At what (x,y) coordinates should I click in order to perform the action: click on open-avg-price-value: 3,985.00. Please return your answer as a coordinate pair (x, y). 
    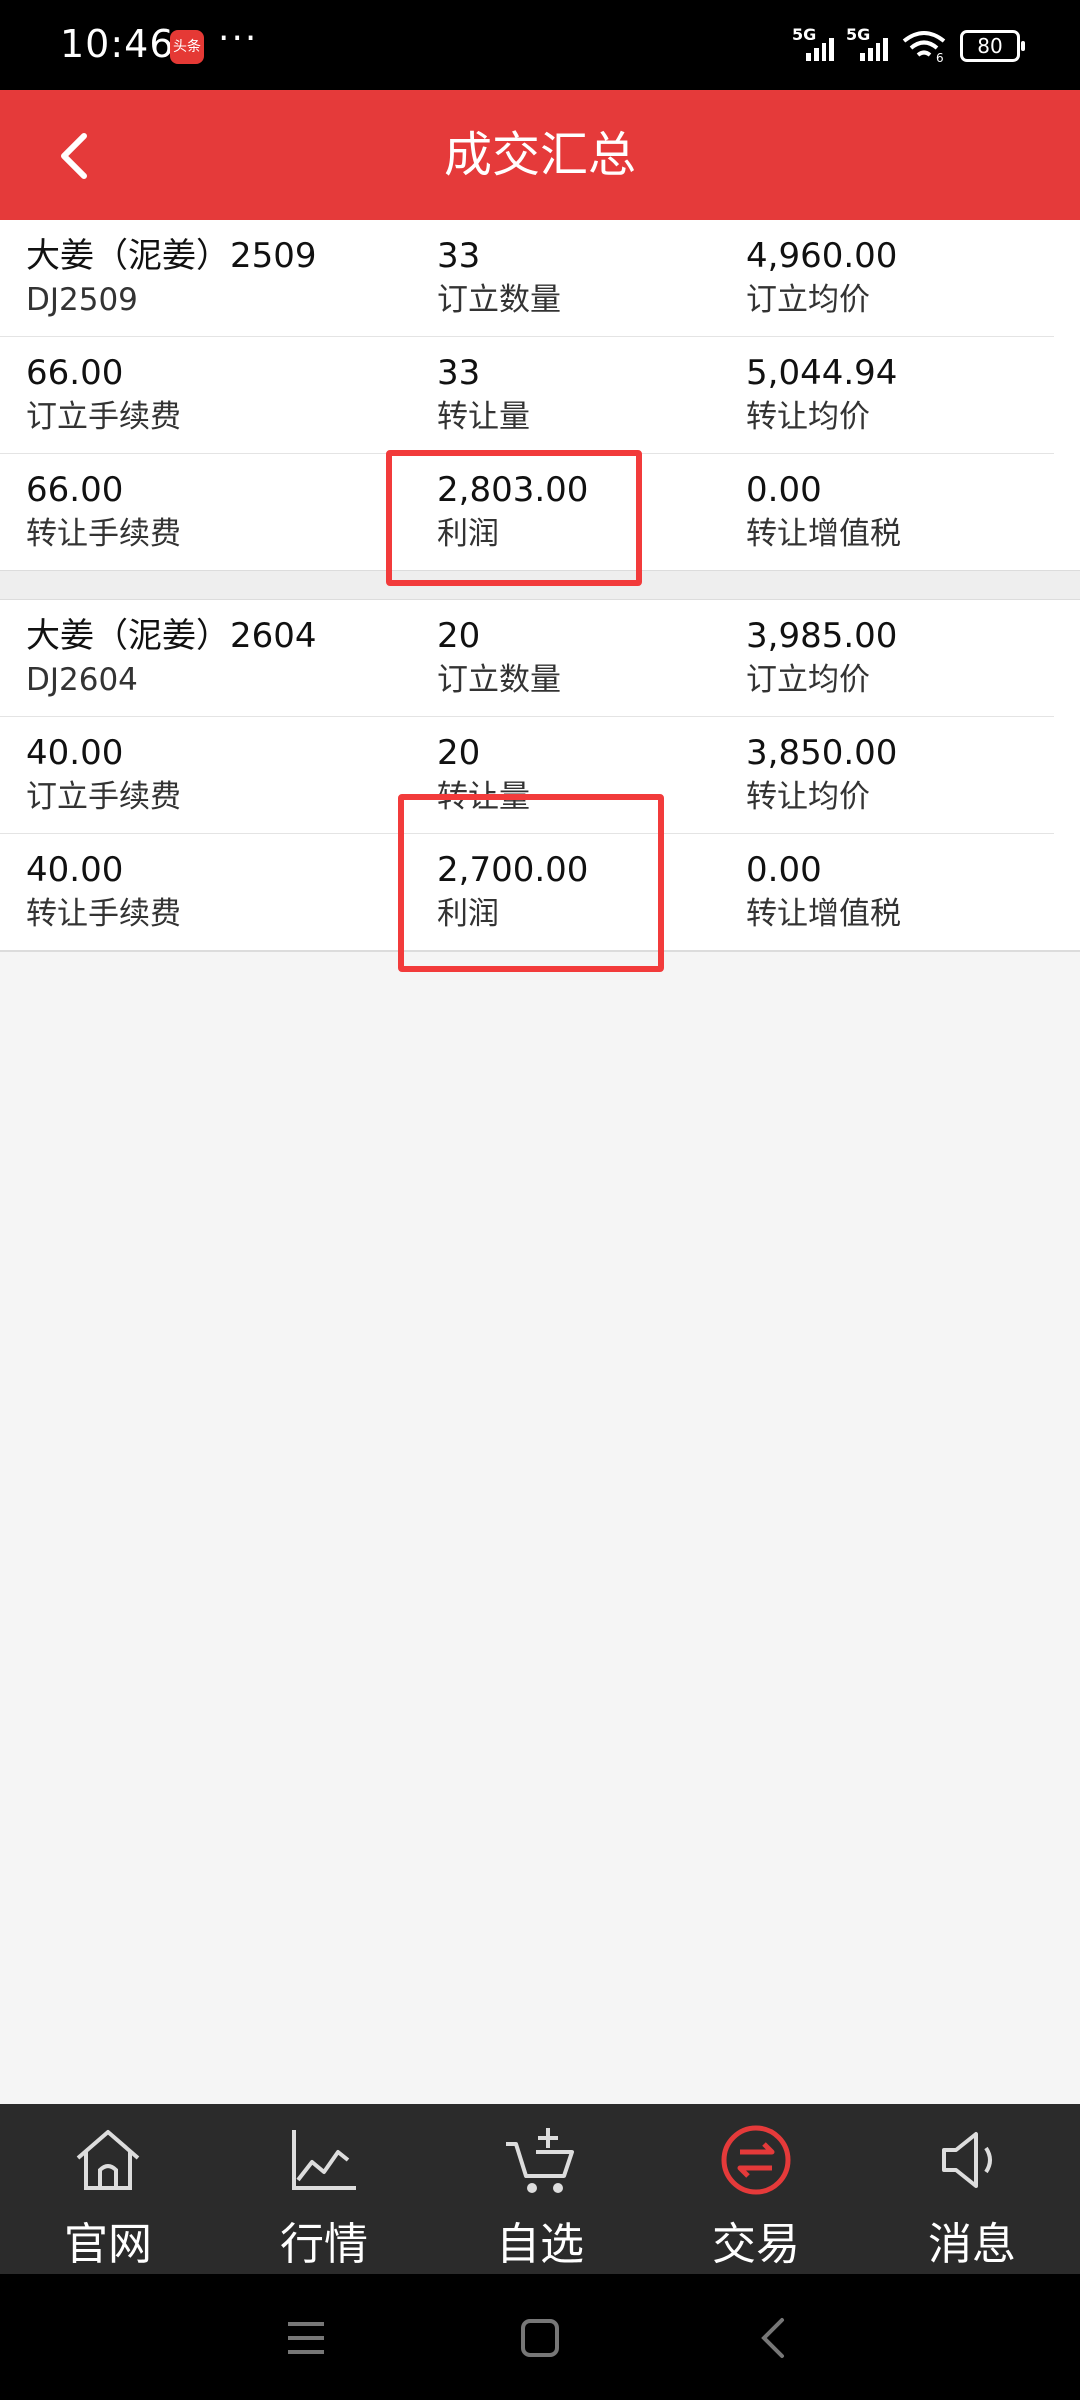
    Looking at the image, I should click on (822, 636).